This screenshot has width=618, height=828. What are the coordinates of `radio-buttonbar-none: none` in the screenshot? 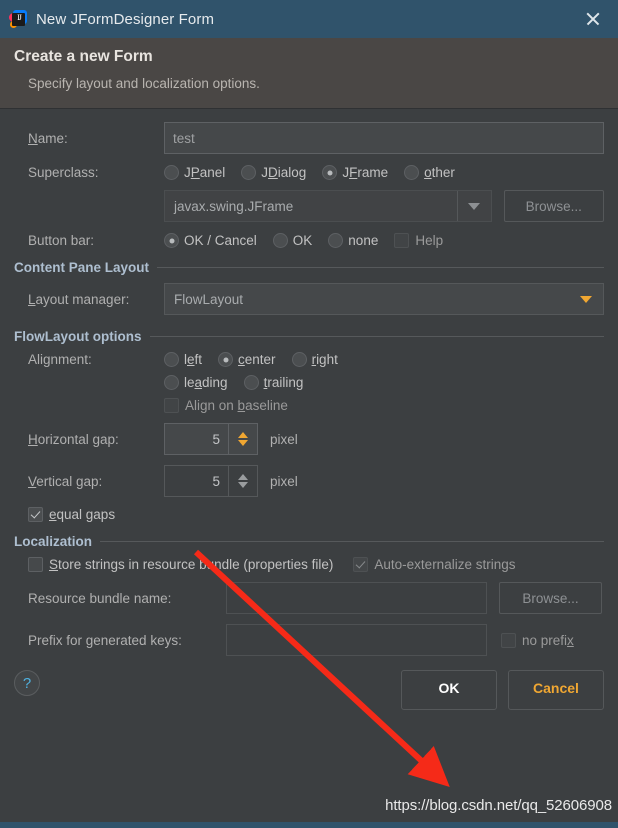 It's located at (358, 240).